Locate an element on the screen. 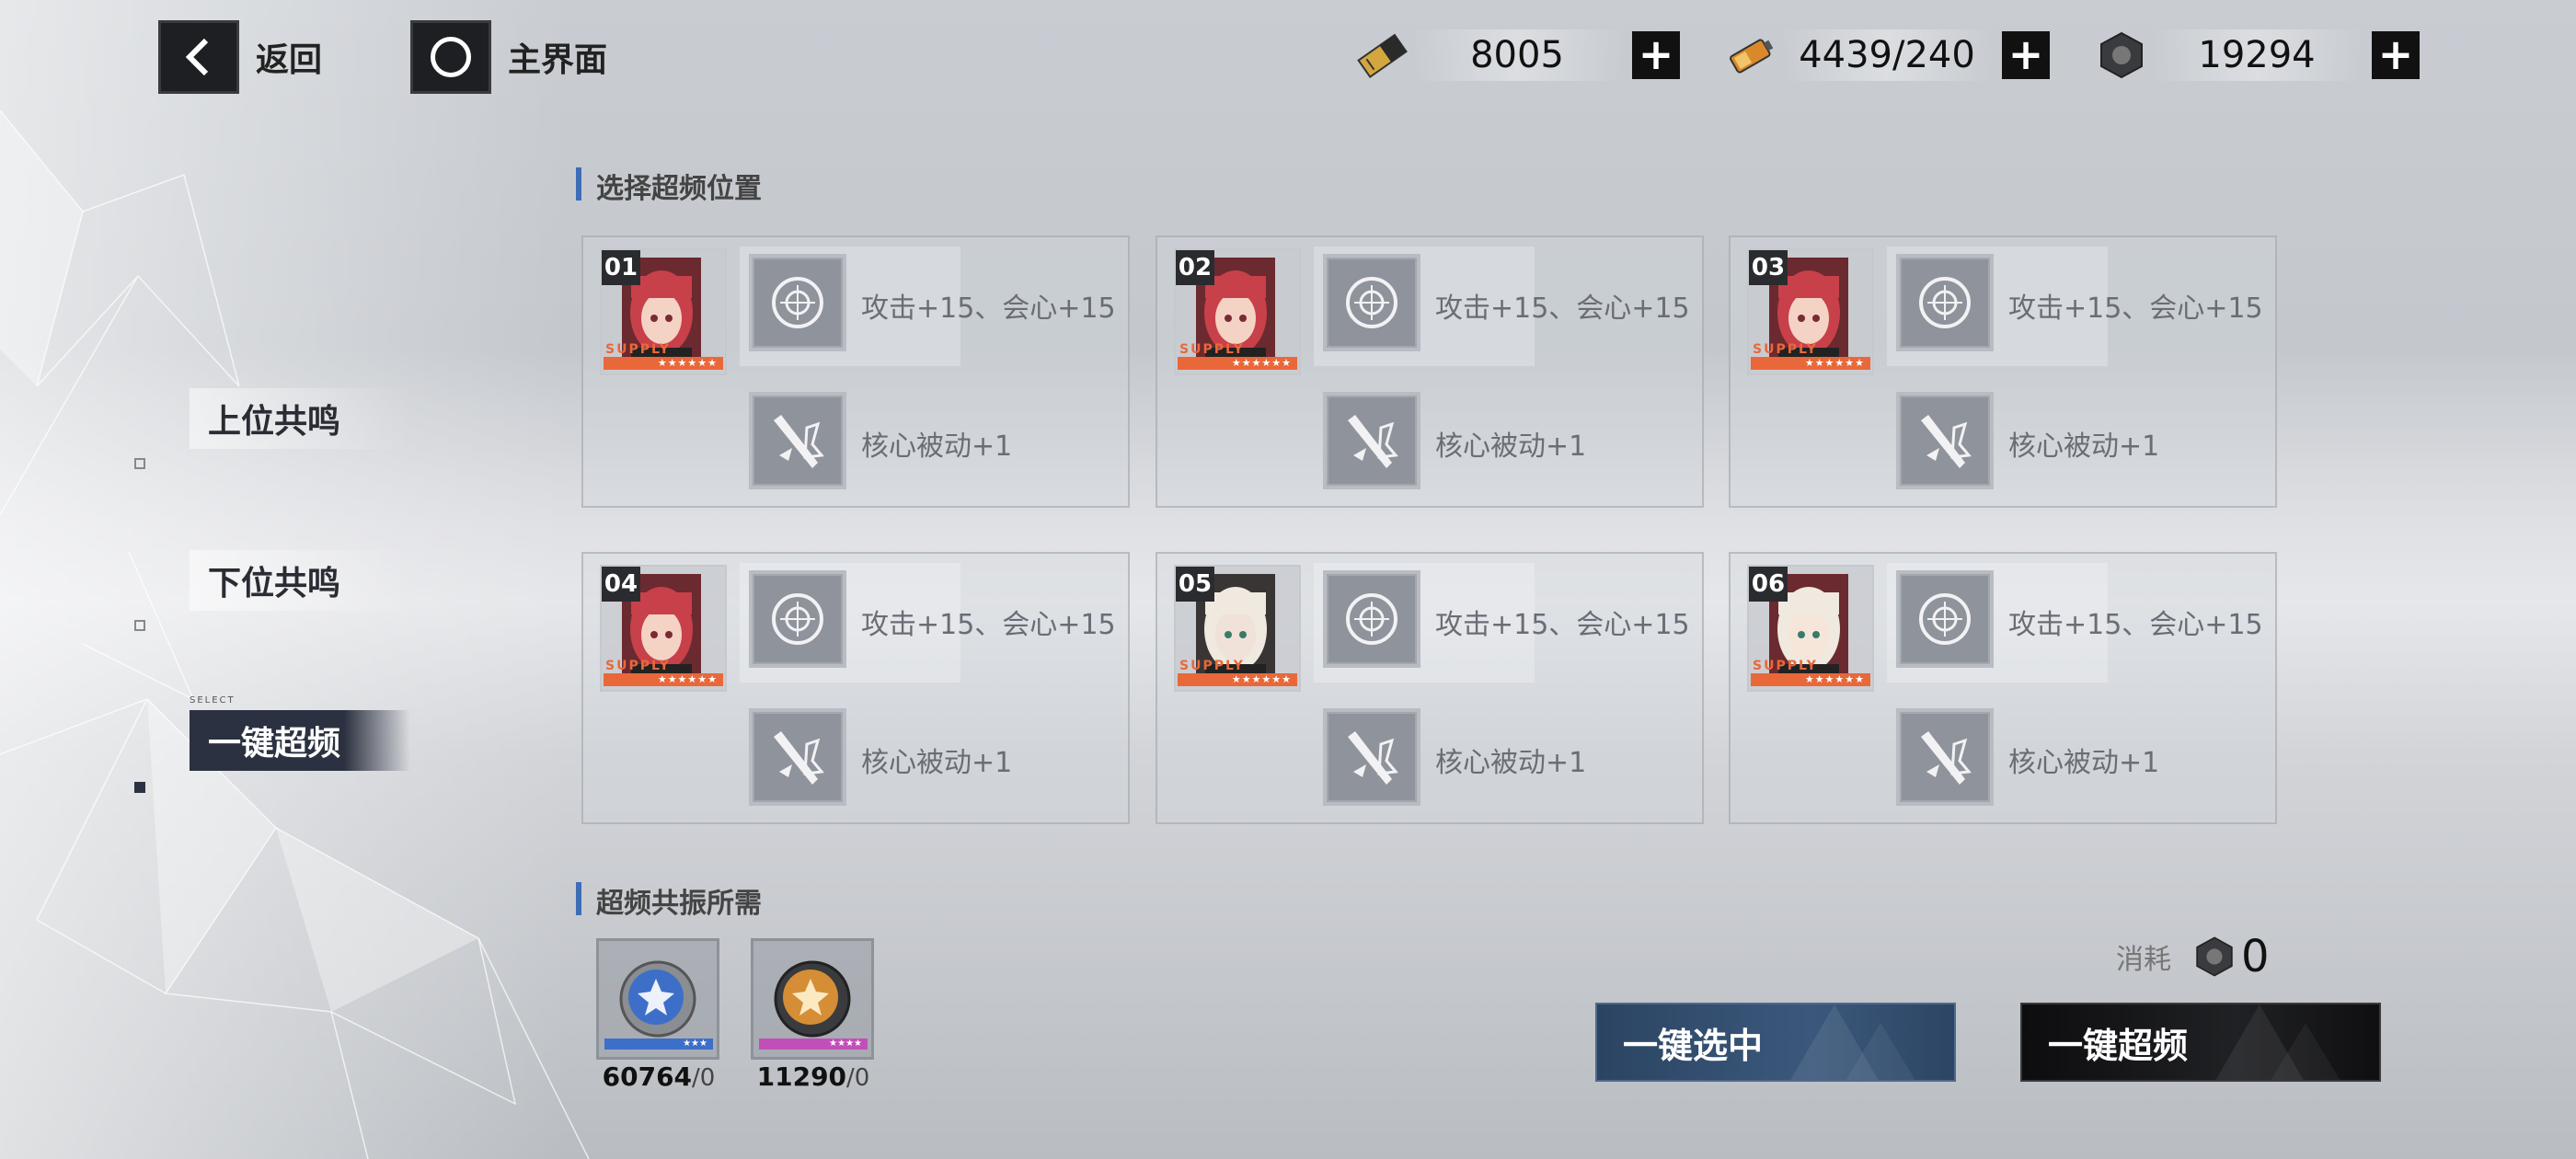 This screenshot has width=2576, height=1159. ammo-ticket-count: 8005 is located at coordinates (1517, 55).